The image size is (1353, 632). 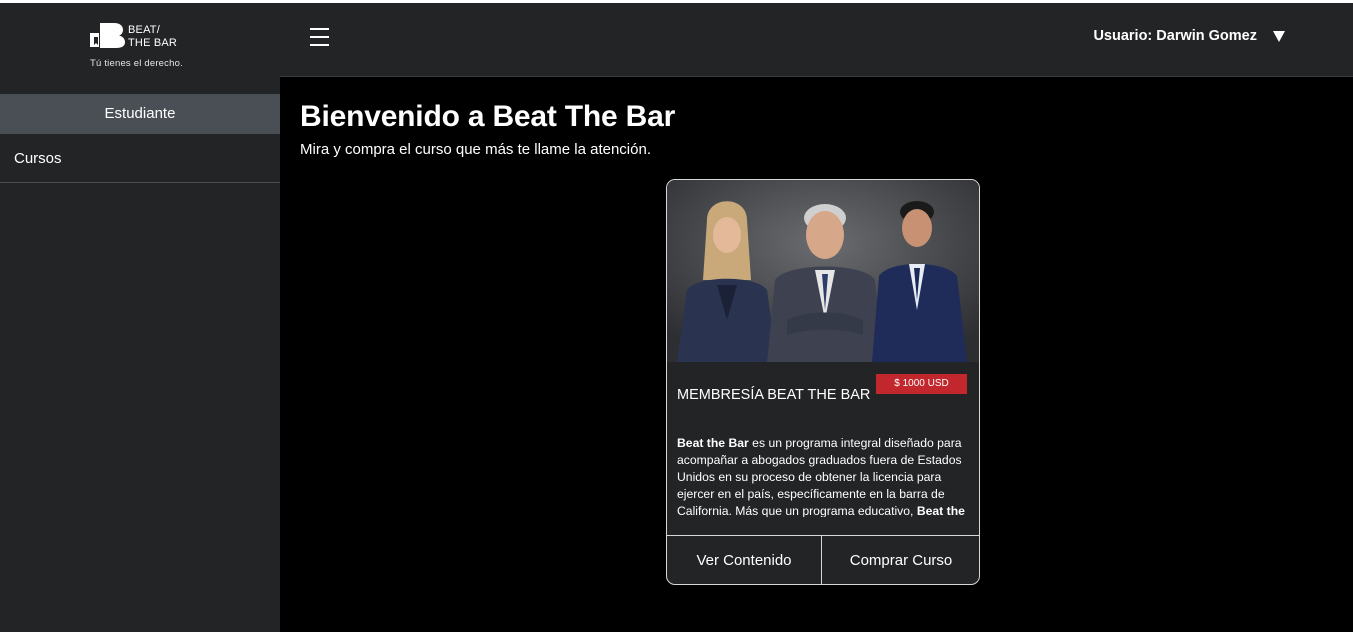 What do you see at coordinates (940, 510) in the screenshot?
I see `course-description-bold-2: Beat the` at bounding box center [940, 510].